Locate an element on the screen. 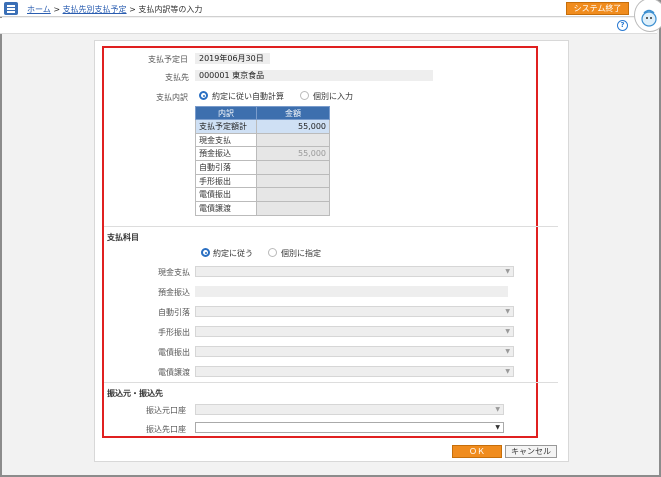 The height and width of the screenshot is (477, 661). column-header-item: 内訳 is located at coordinates (226, 113).